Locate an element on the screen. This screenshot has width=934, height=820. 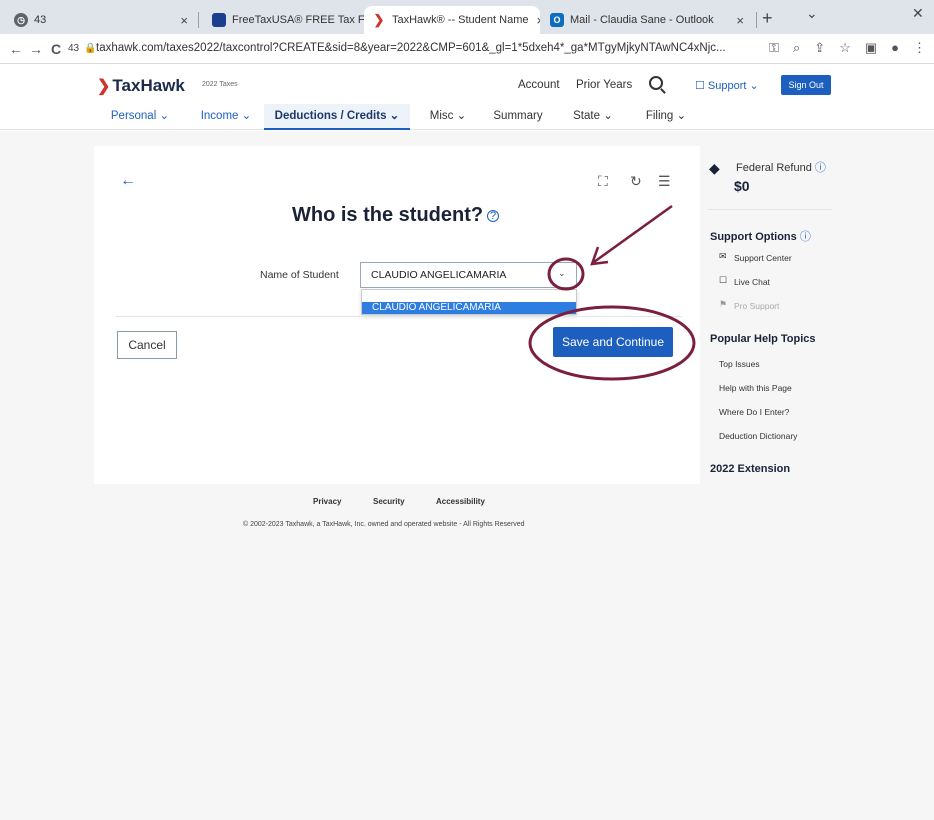
key-icon: ⚿ is located at coordinates (774, 48).